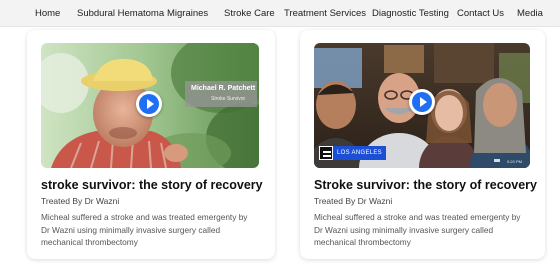  Describe the element at coordinates (47, 13) in the screenshot. I see `nav-item-home: Home` at that location.